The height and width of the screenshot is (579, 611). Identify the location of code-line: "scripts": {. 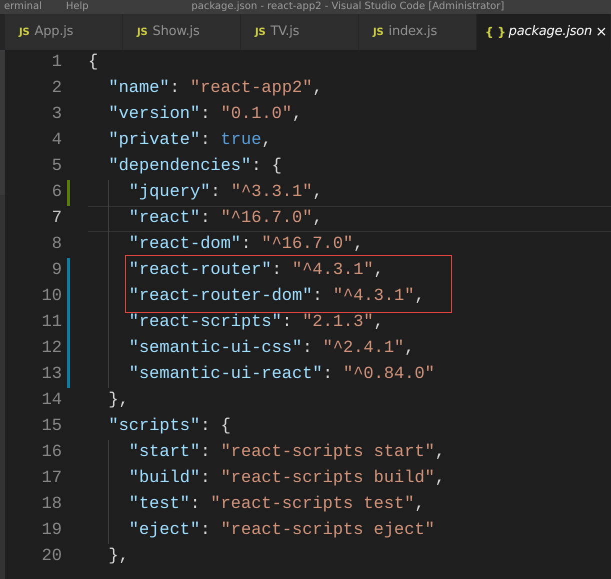
(169, 427).